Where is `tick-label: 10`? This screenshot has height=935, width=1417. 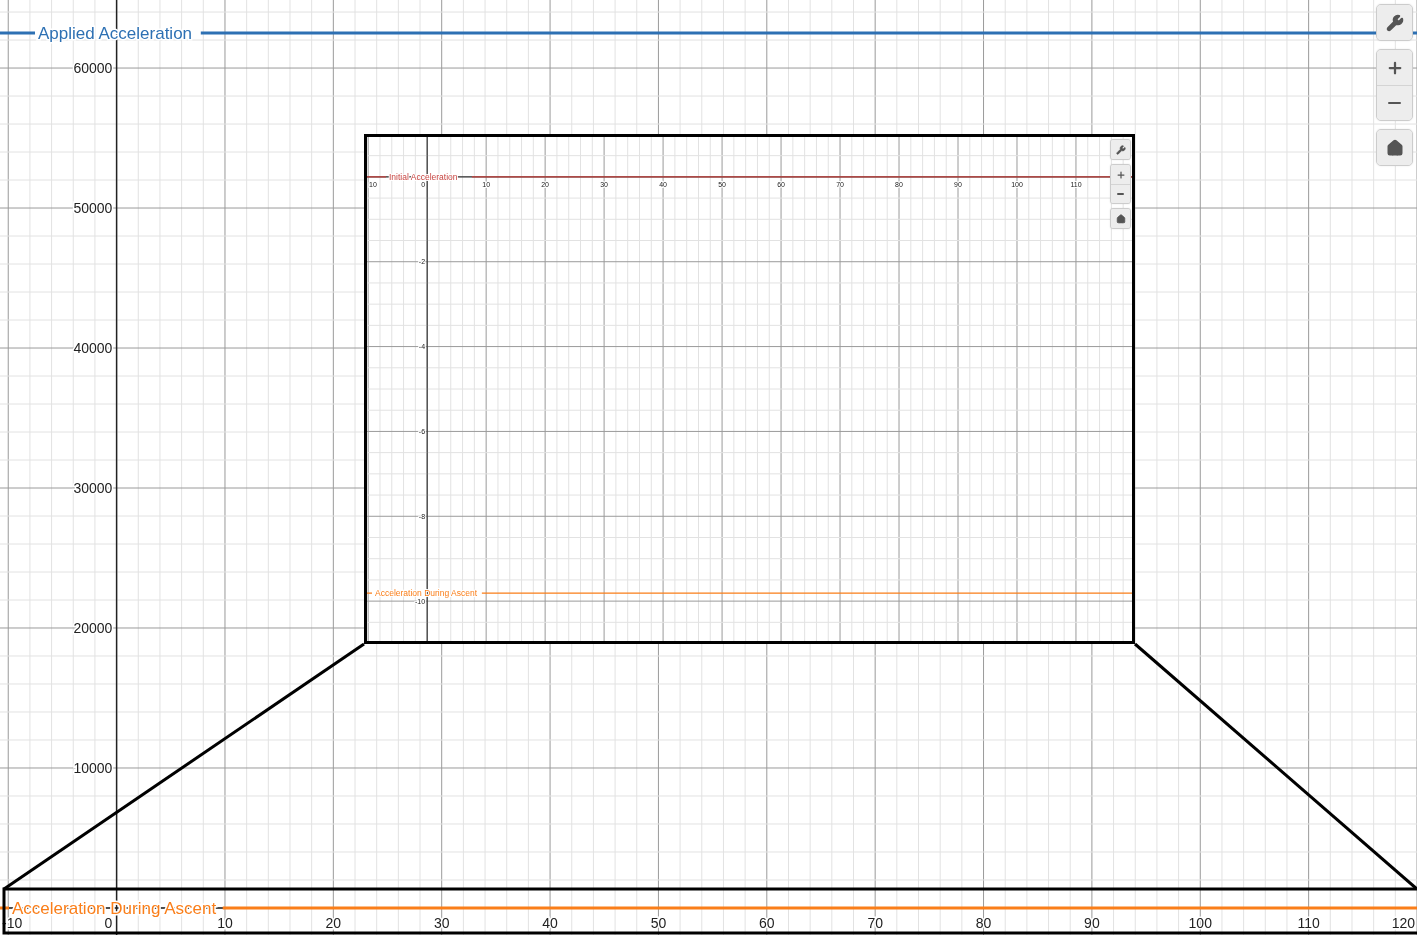
tick-label: 10 is located at coordinates (225, 923).